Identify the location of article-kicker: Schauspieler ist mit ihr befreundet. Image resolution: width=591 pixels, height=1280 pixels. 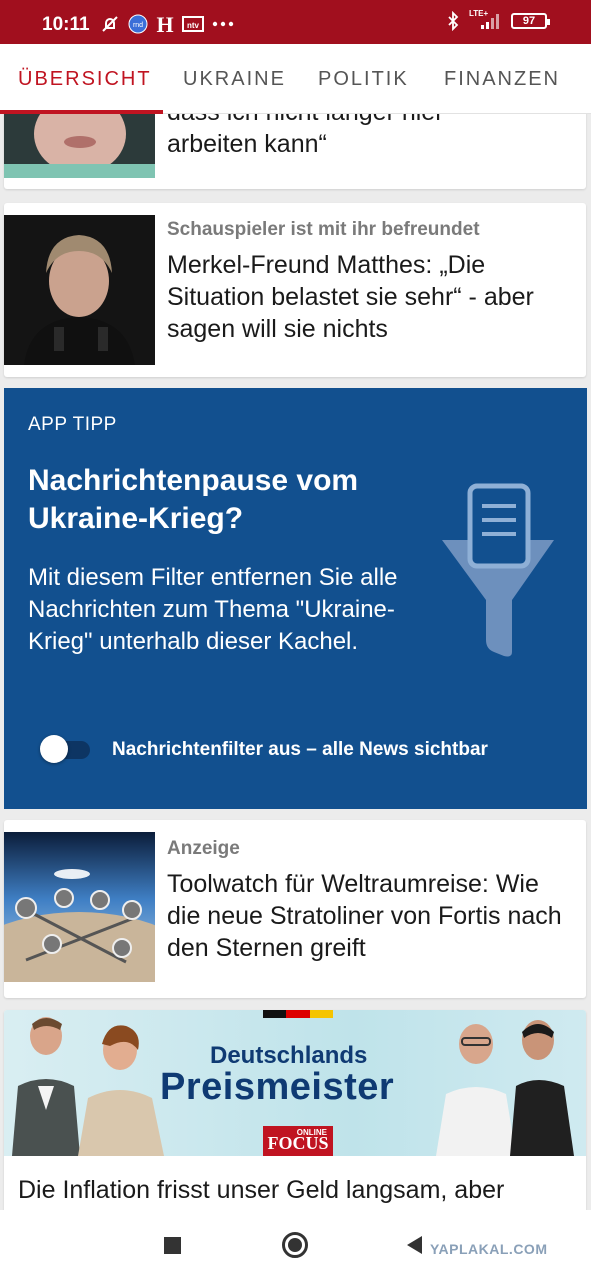
(323, 229).